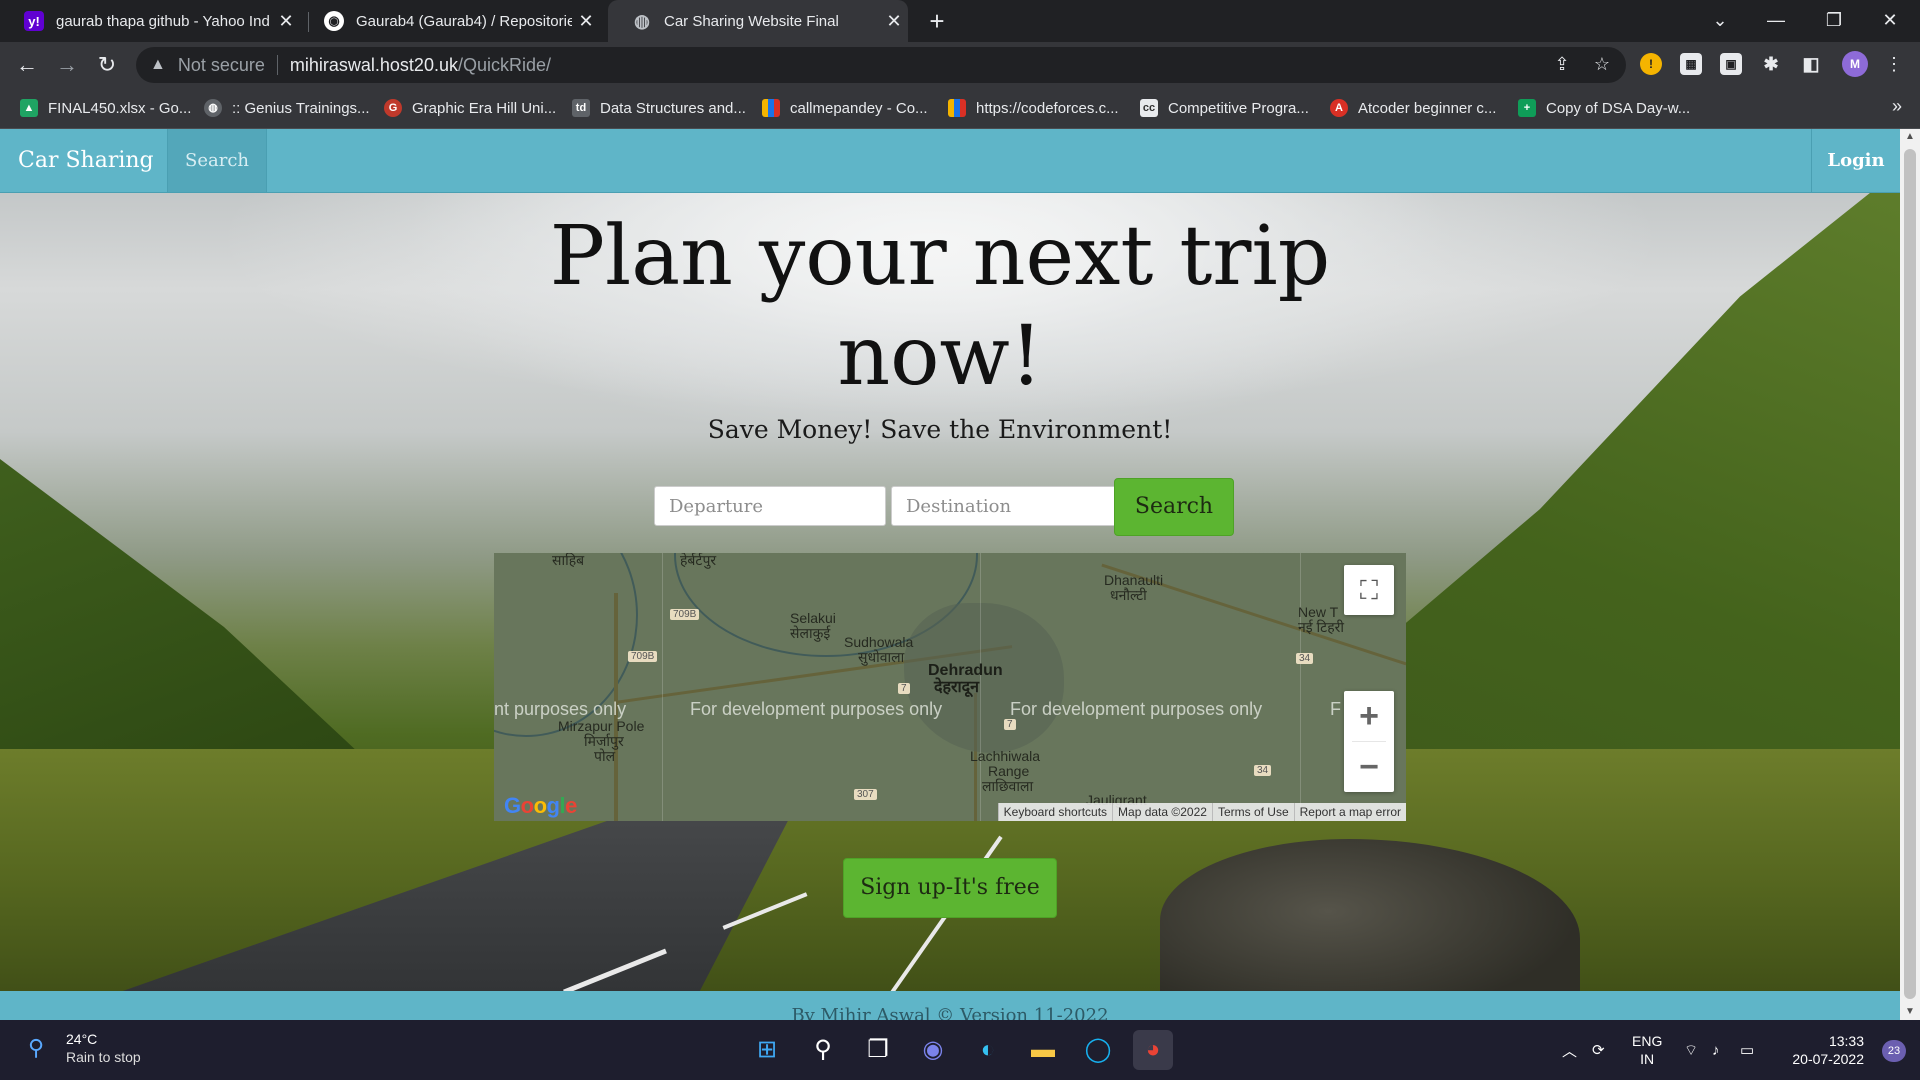  I want to click on google-logo: Google, so click(540, 806).